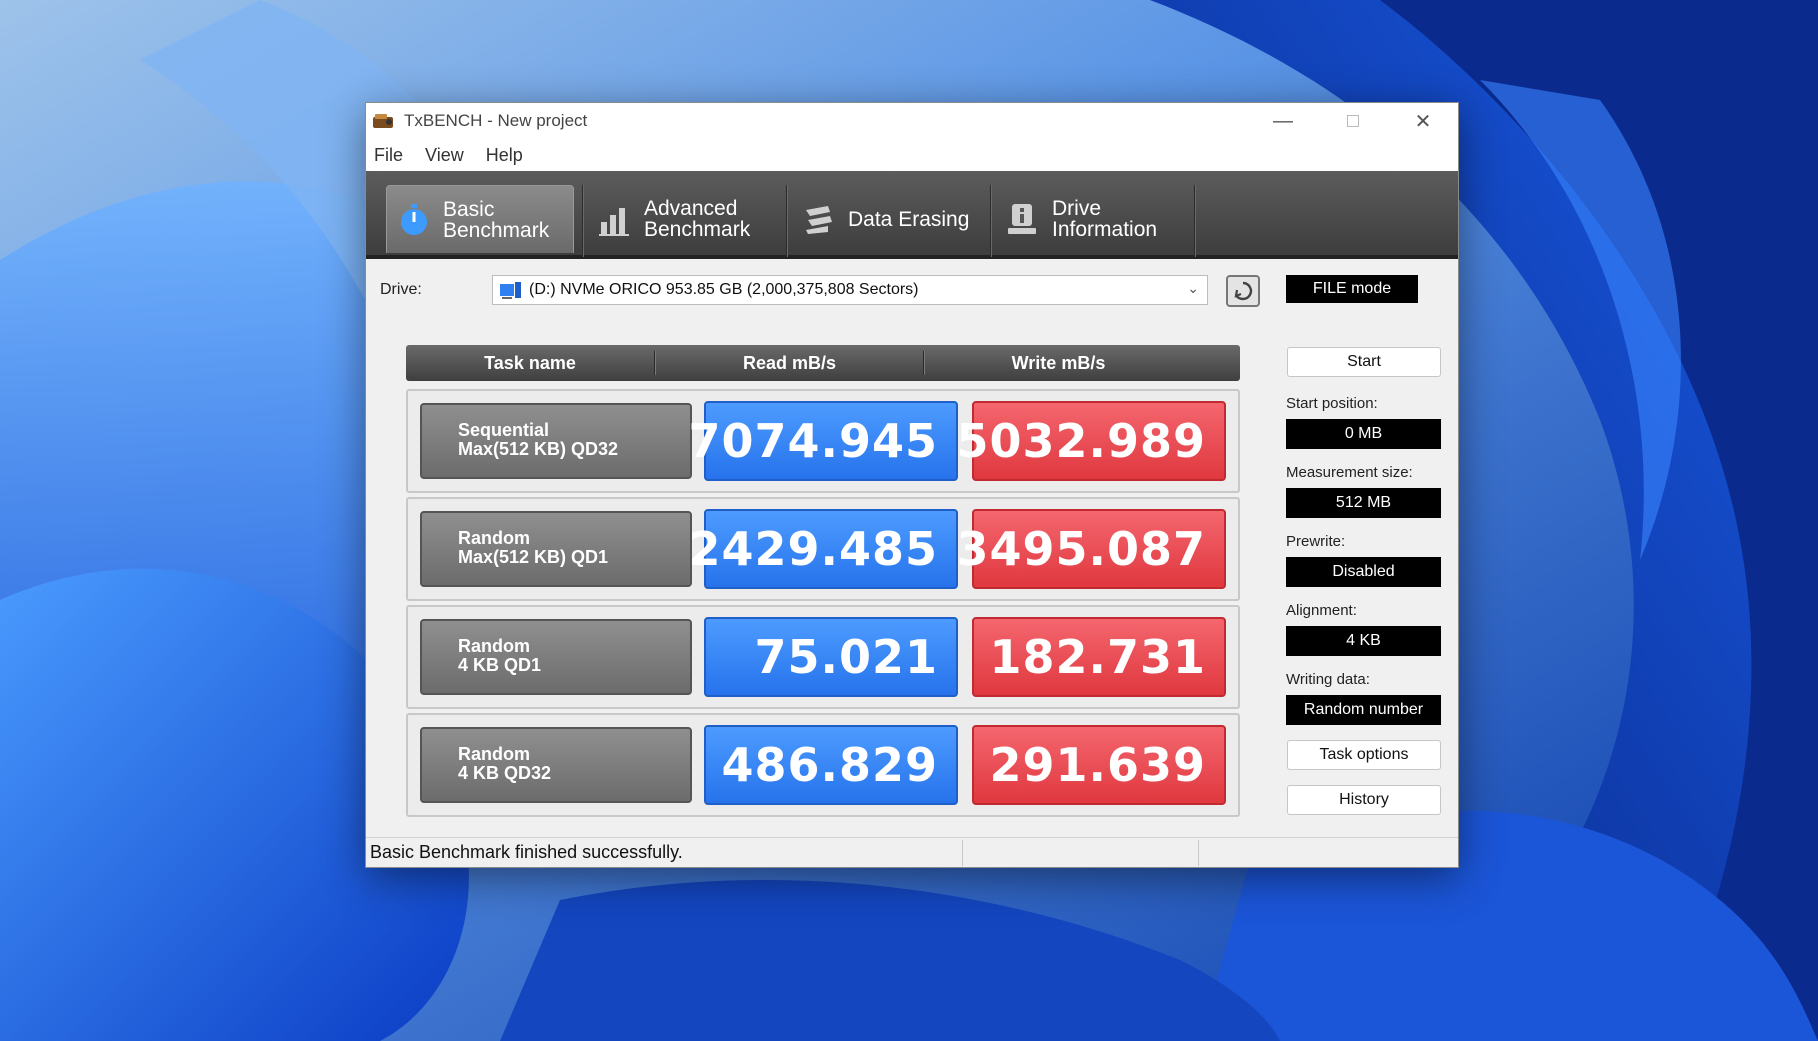 The width and height of the screenshot is (1818, 1041). Describe the element at coordinates (444, 155) in the screenshot. I see `menu-view: View` at that location.